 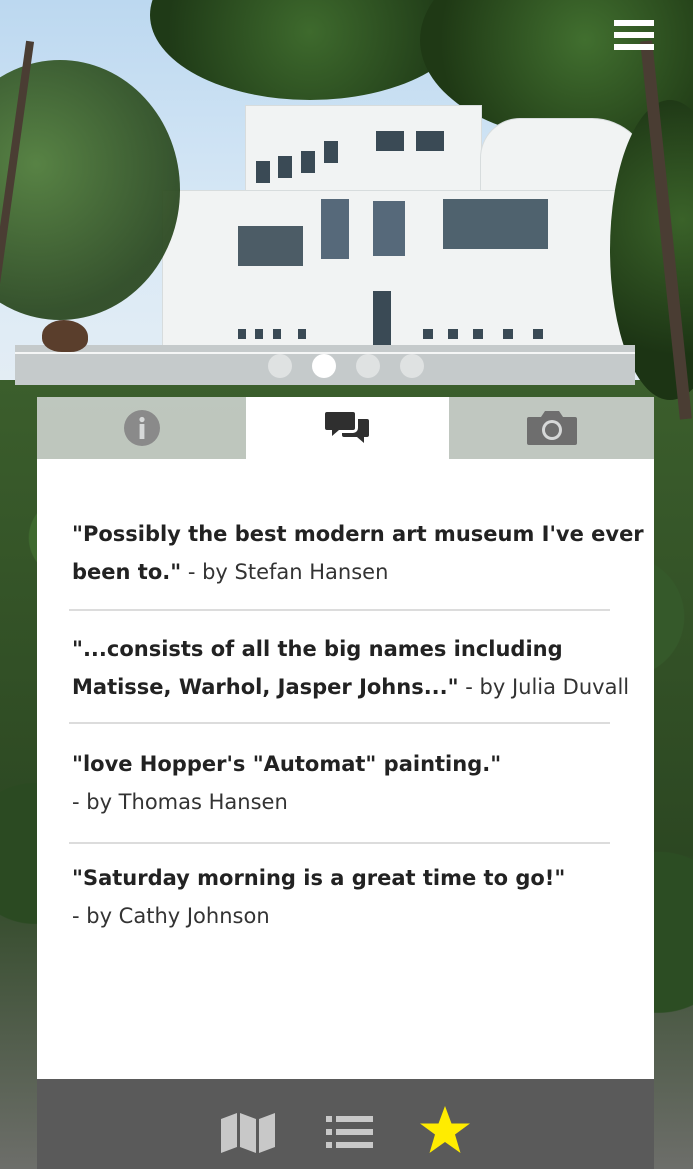 What do you see at coordinates (171, 916) in the screenshot?
I see `review-author: - by Cathy Johnson` at bounding box center [171, 916].